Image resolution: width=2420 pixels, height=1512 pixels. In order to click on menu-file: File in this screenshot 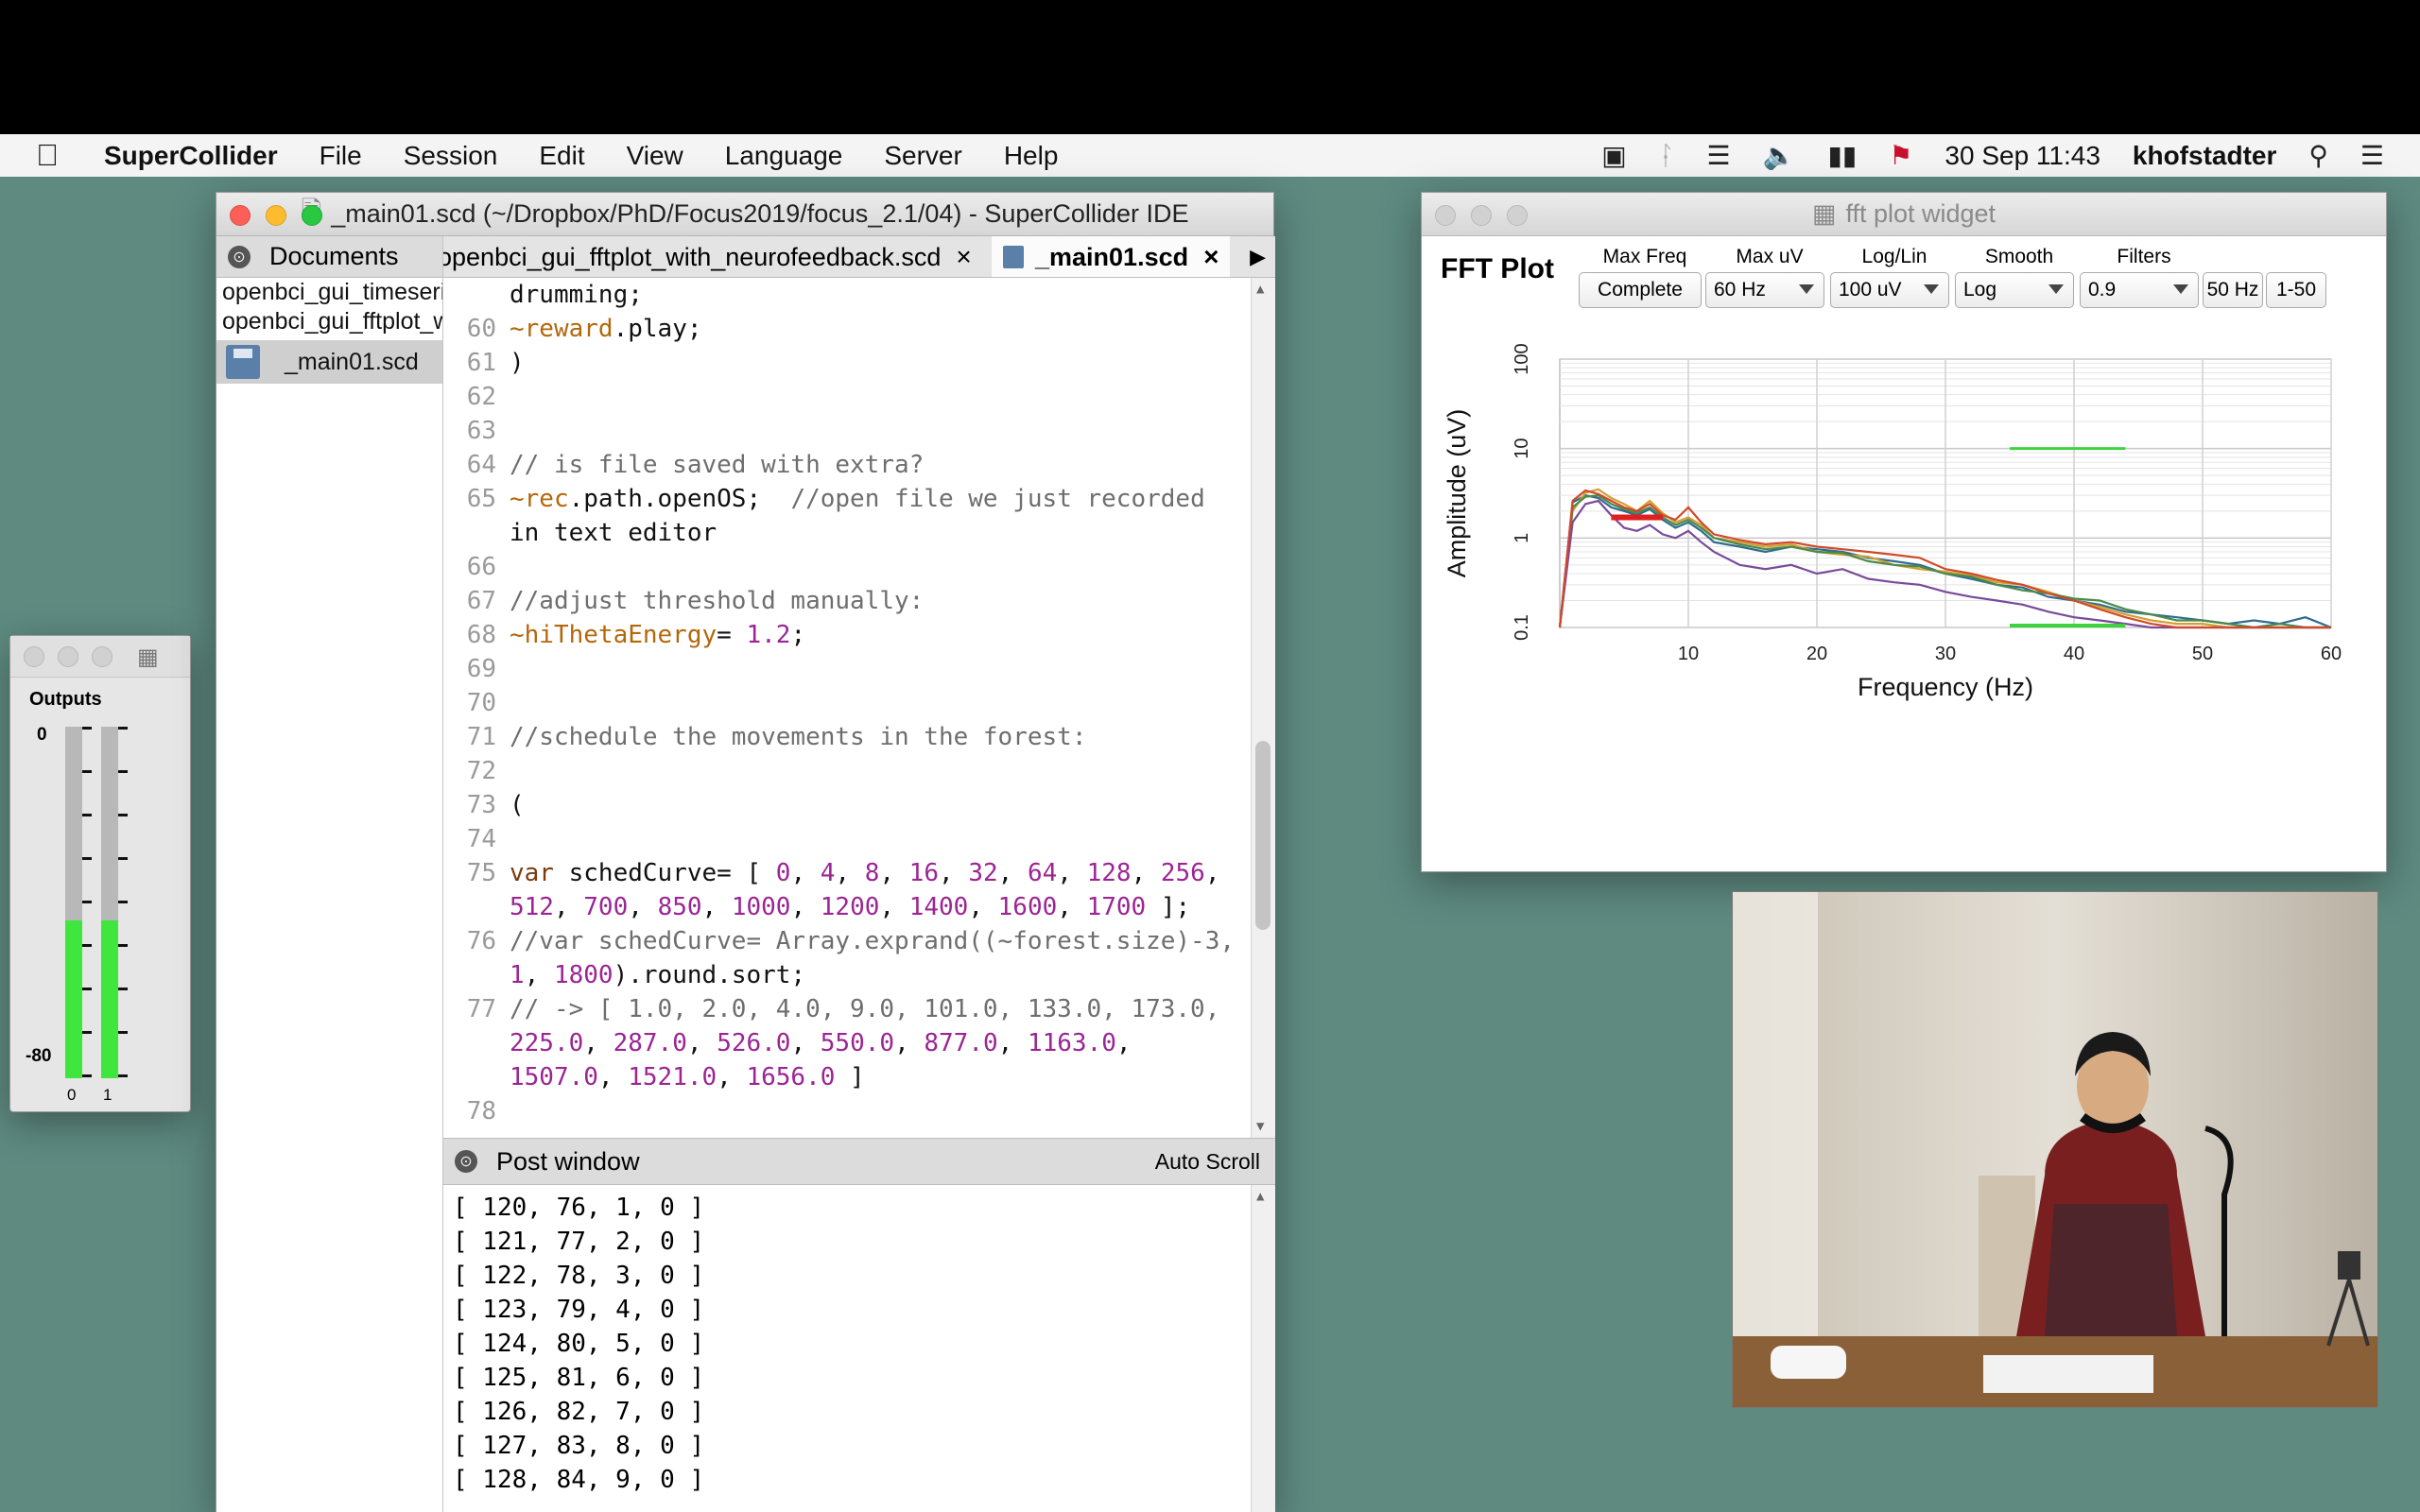, I will do `click(341, 156)`.